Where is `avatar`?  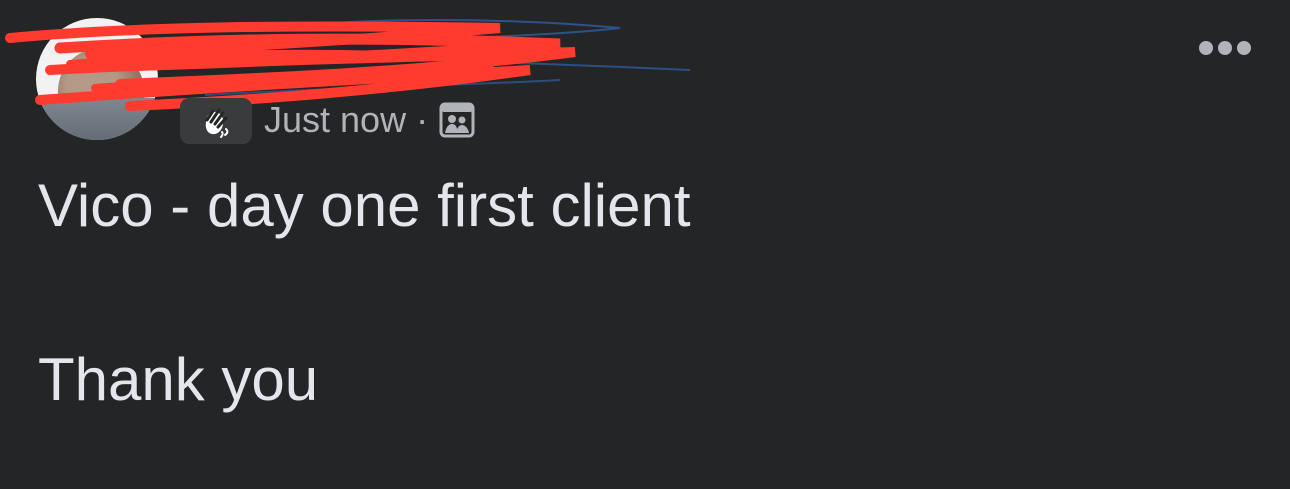
avatar is located at coordinates (97, 79).